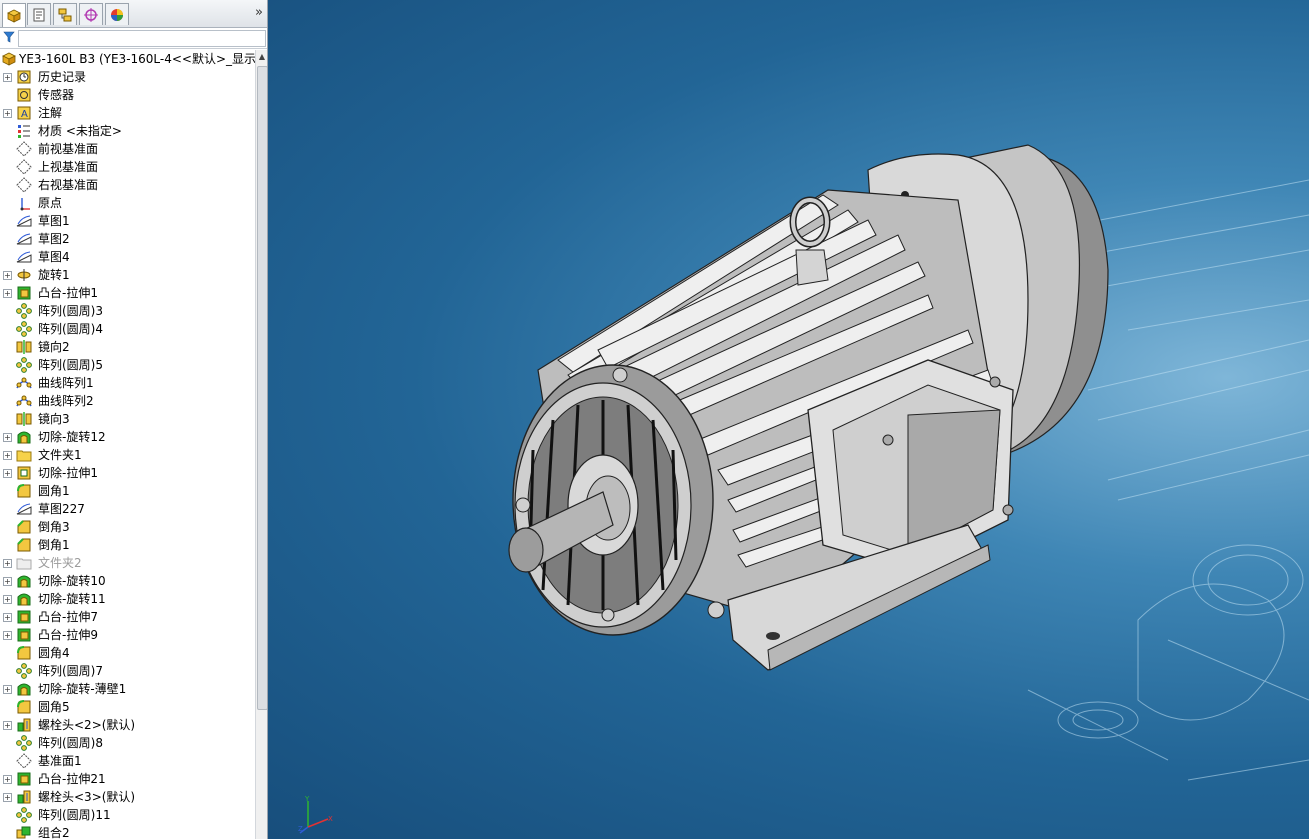 Image resolution: width=1309 pixels, height=839 pixels. I want to click on filter-icon, so click(9, 37).